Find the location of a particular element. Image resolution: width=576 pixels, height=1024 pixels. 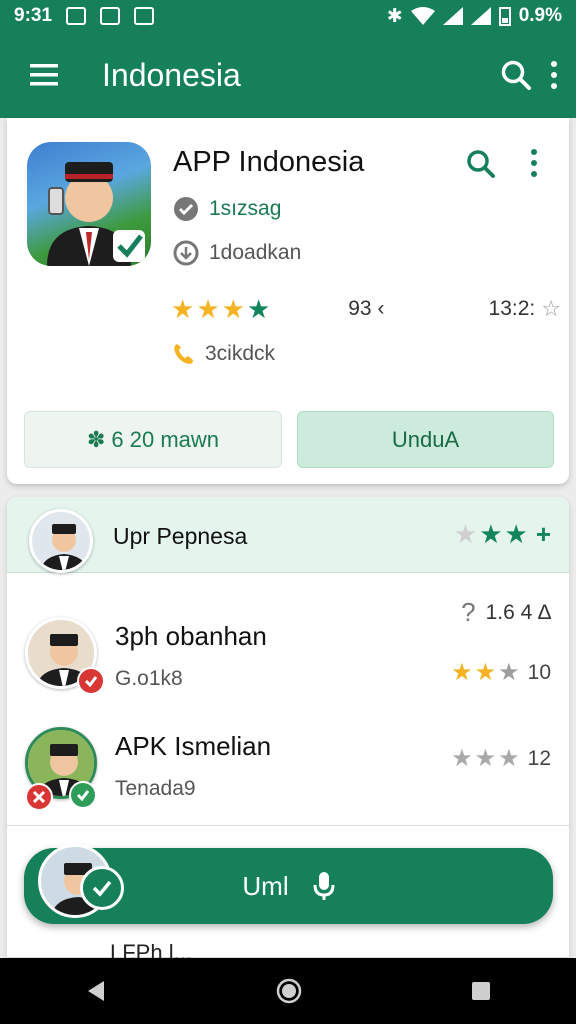

signal-icon is located at coordinates (452, 16).